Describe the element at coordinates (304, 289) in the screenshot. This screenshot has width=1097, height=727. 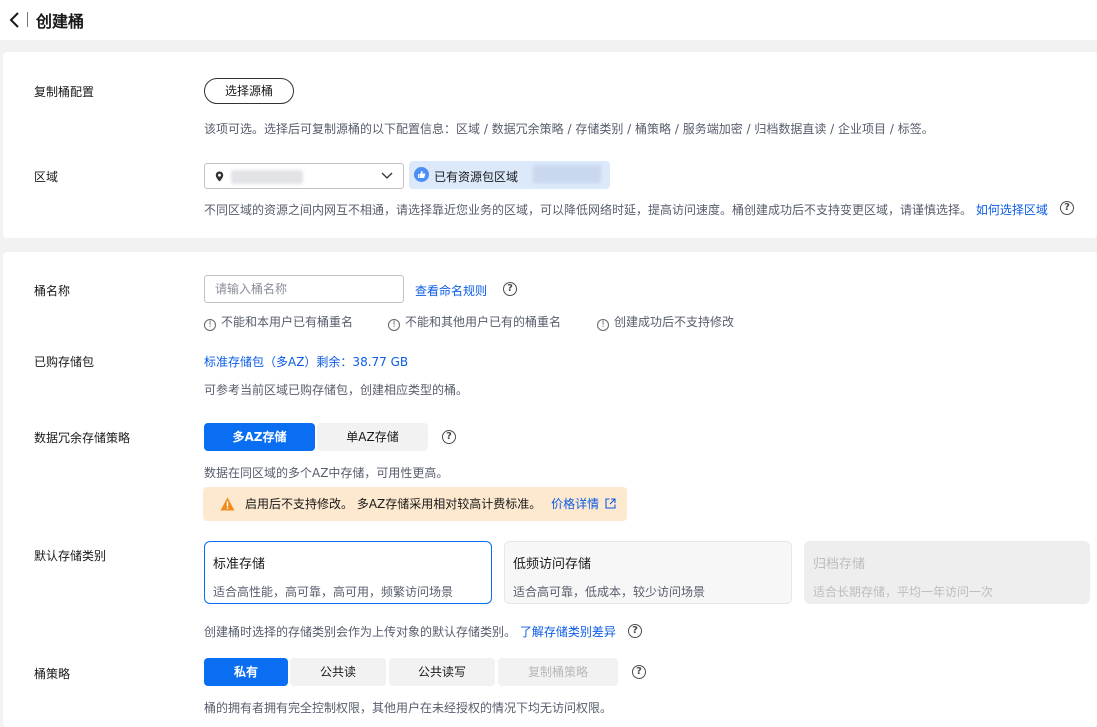
I see `bucket-name-input: 请输入桶名称` at that location.